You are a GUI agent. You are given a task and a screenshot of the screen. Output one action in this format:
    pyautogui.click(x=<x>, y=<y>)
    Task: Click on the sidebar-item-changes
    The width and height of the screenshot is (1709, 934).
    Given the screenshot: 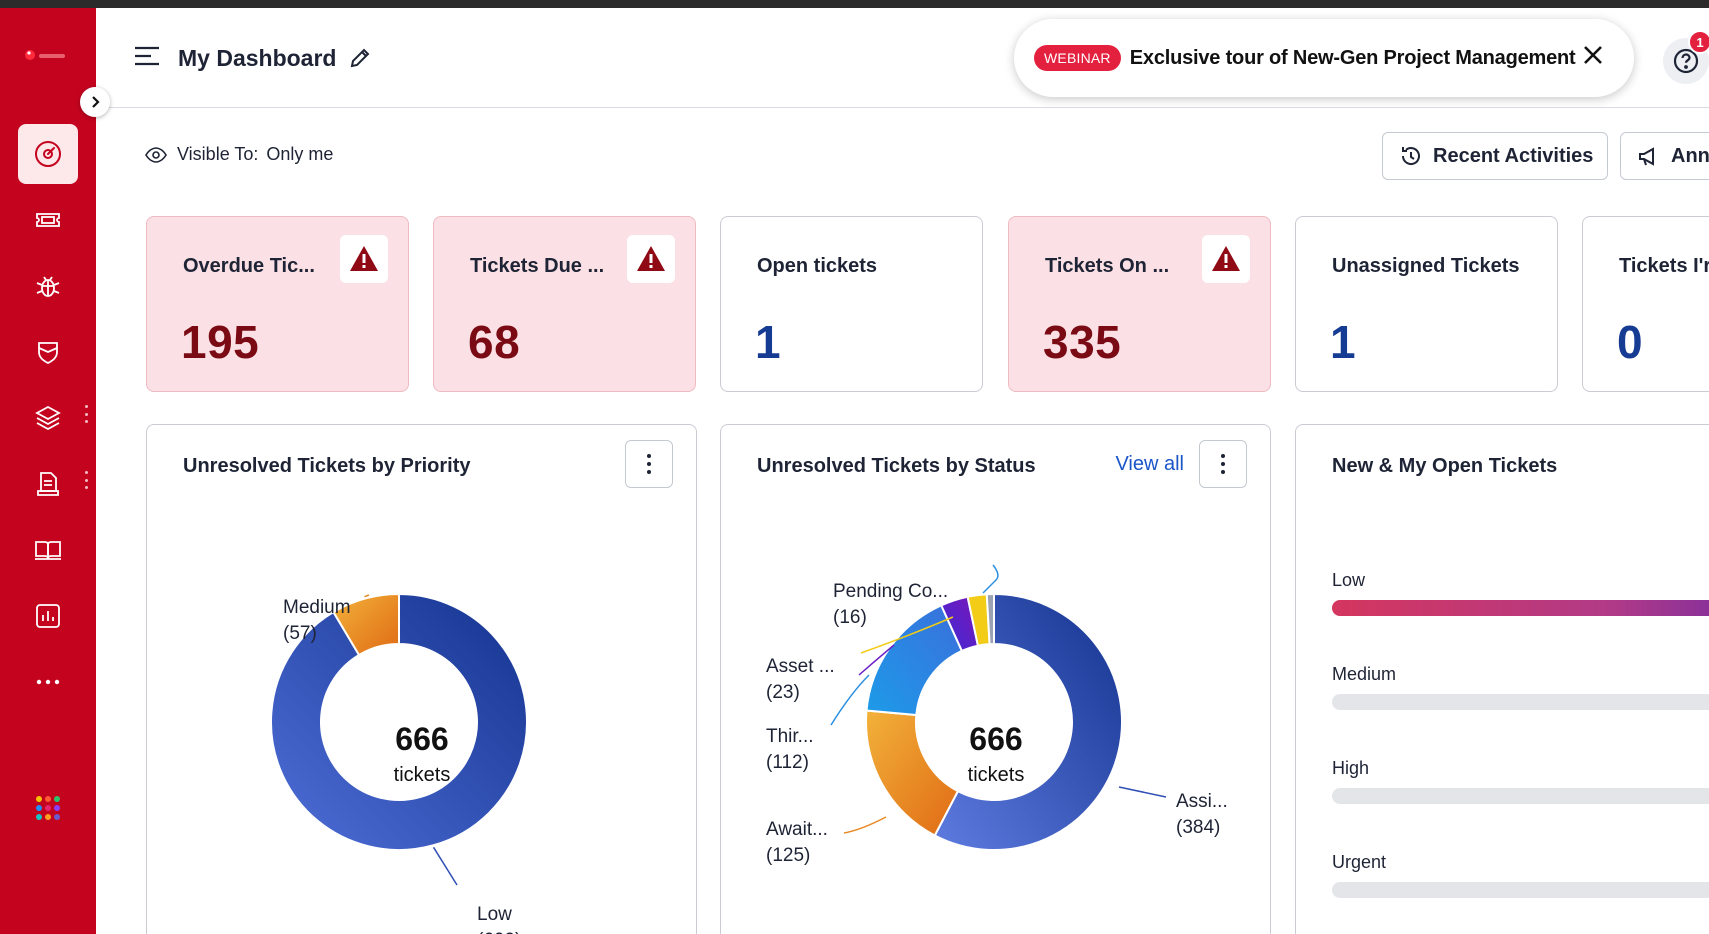 What is the action you would take?
    pyautogui.click(x=48, y=352)
    